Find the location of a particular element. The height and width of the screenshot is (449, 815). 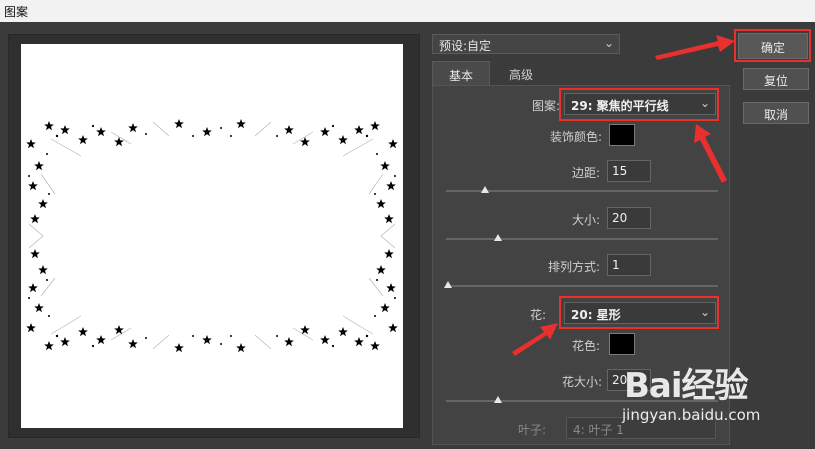

watermark-brand: Bai经验 is located at coordinates (686, 386).